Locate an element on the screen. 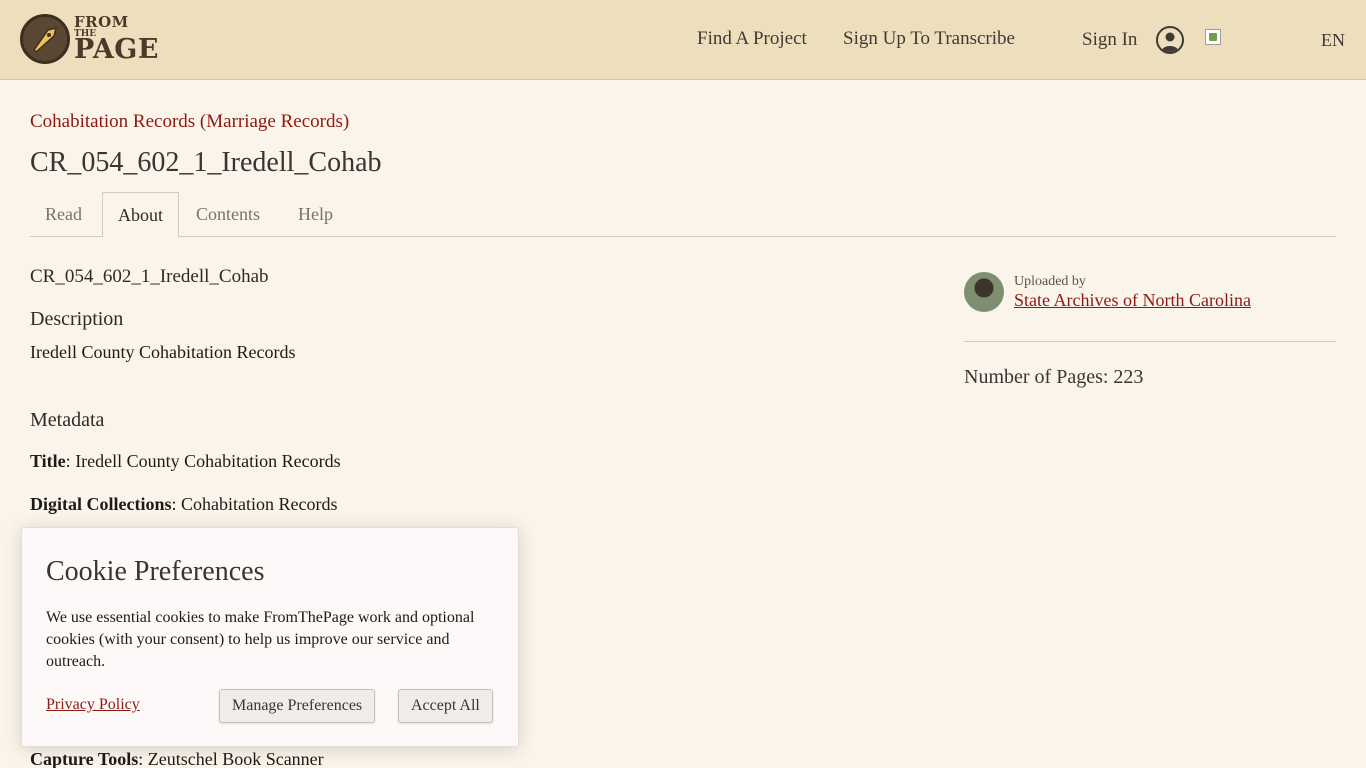 This screenshot has height=768, width=1366. page-count: Number of Pages: 223 is located at coordinates (1053, 377).